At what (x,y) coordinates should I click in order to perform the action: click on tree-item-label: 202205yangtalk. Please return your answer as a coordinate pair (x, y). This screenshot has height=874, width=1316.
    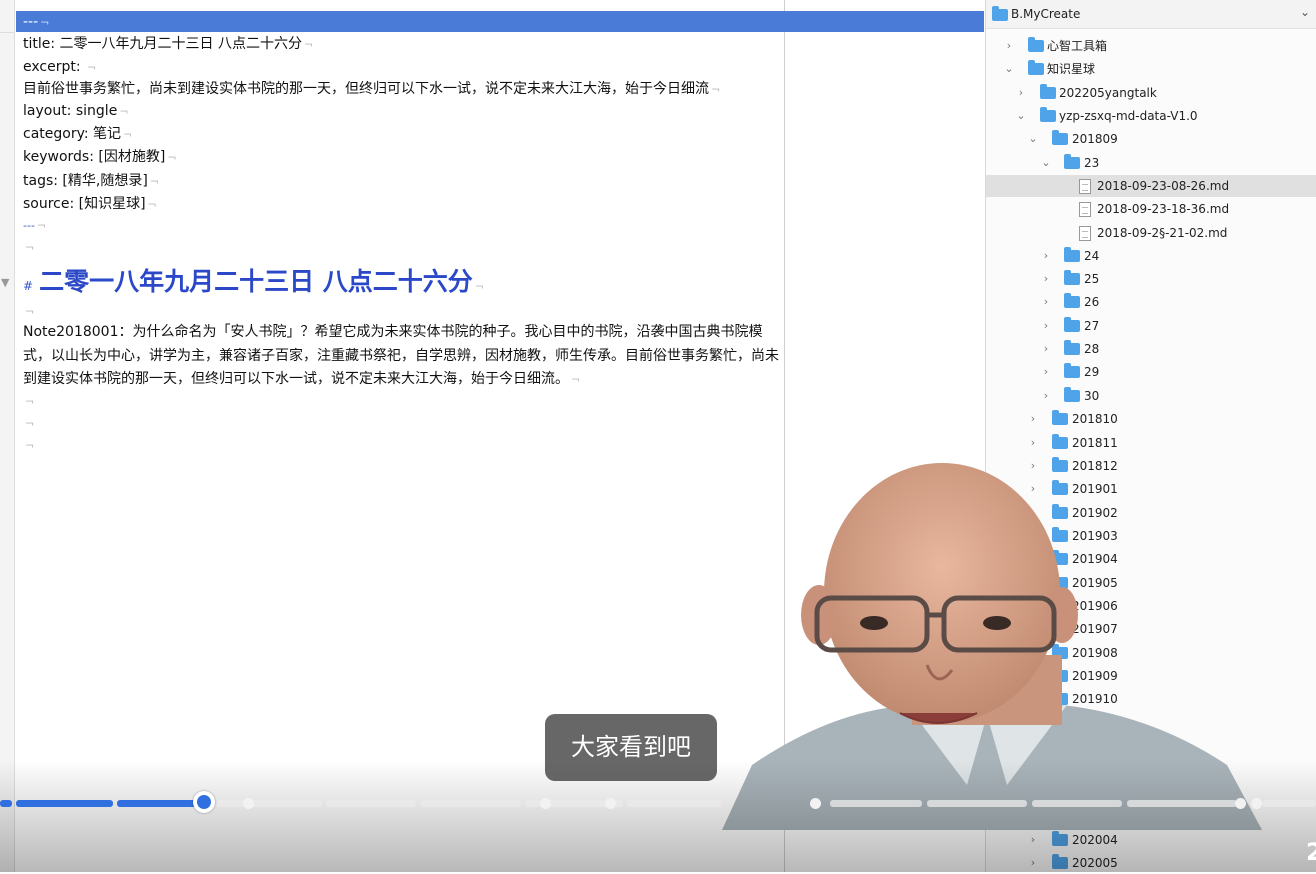
    Looking at the image, I should click on (1108, 93).